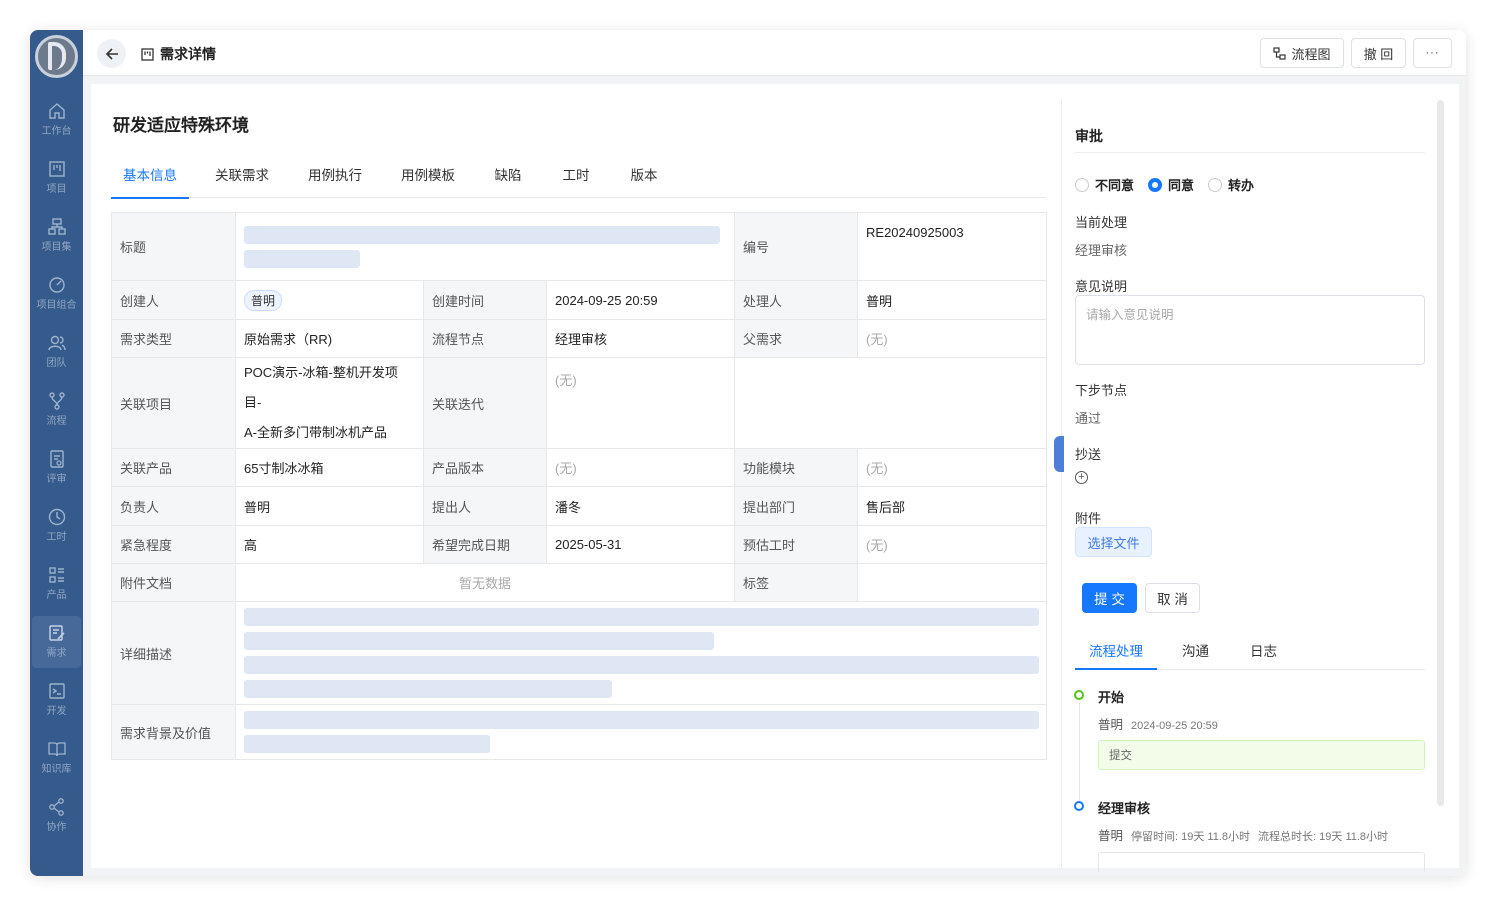 This screenshot has width=1496, height=906. What do you see at coordinates (952, 544) in the screenshot?
I see `estimate-value: (无)` at bounding box center [952, 544].